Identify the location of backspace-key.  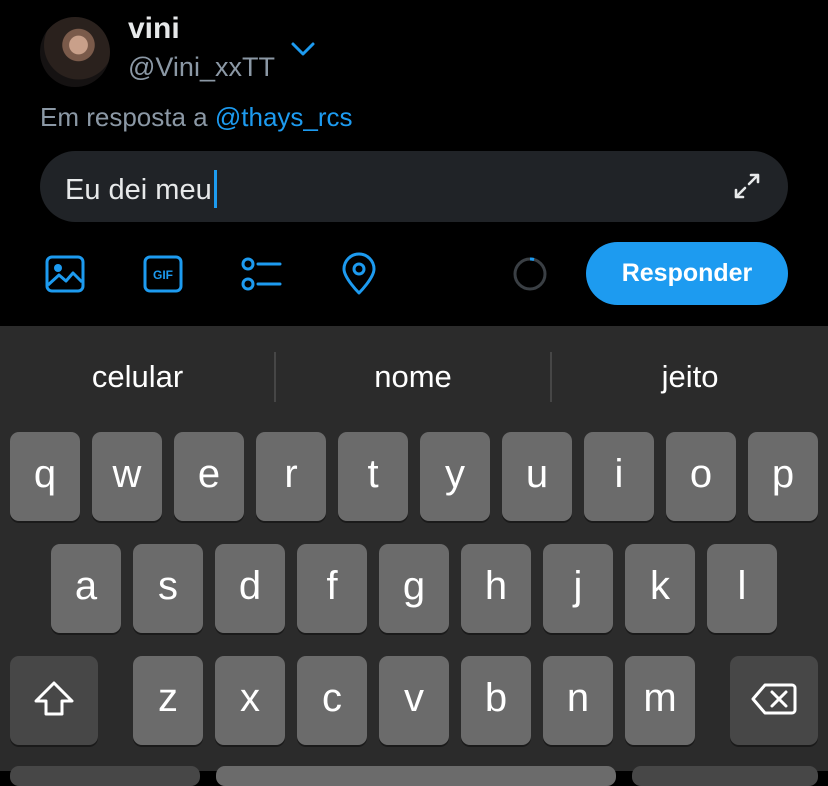
(774, 700).